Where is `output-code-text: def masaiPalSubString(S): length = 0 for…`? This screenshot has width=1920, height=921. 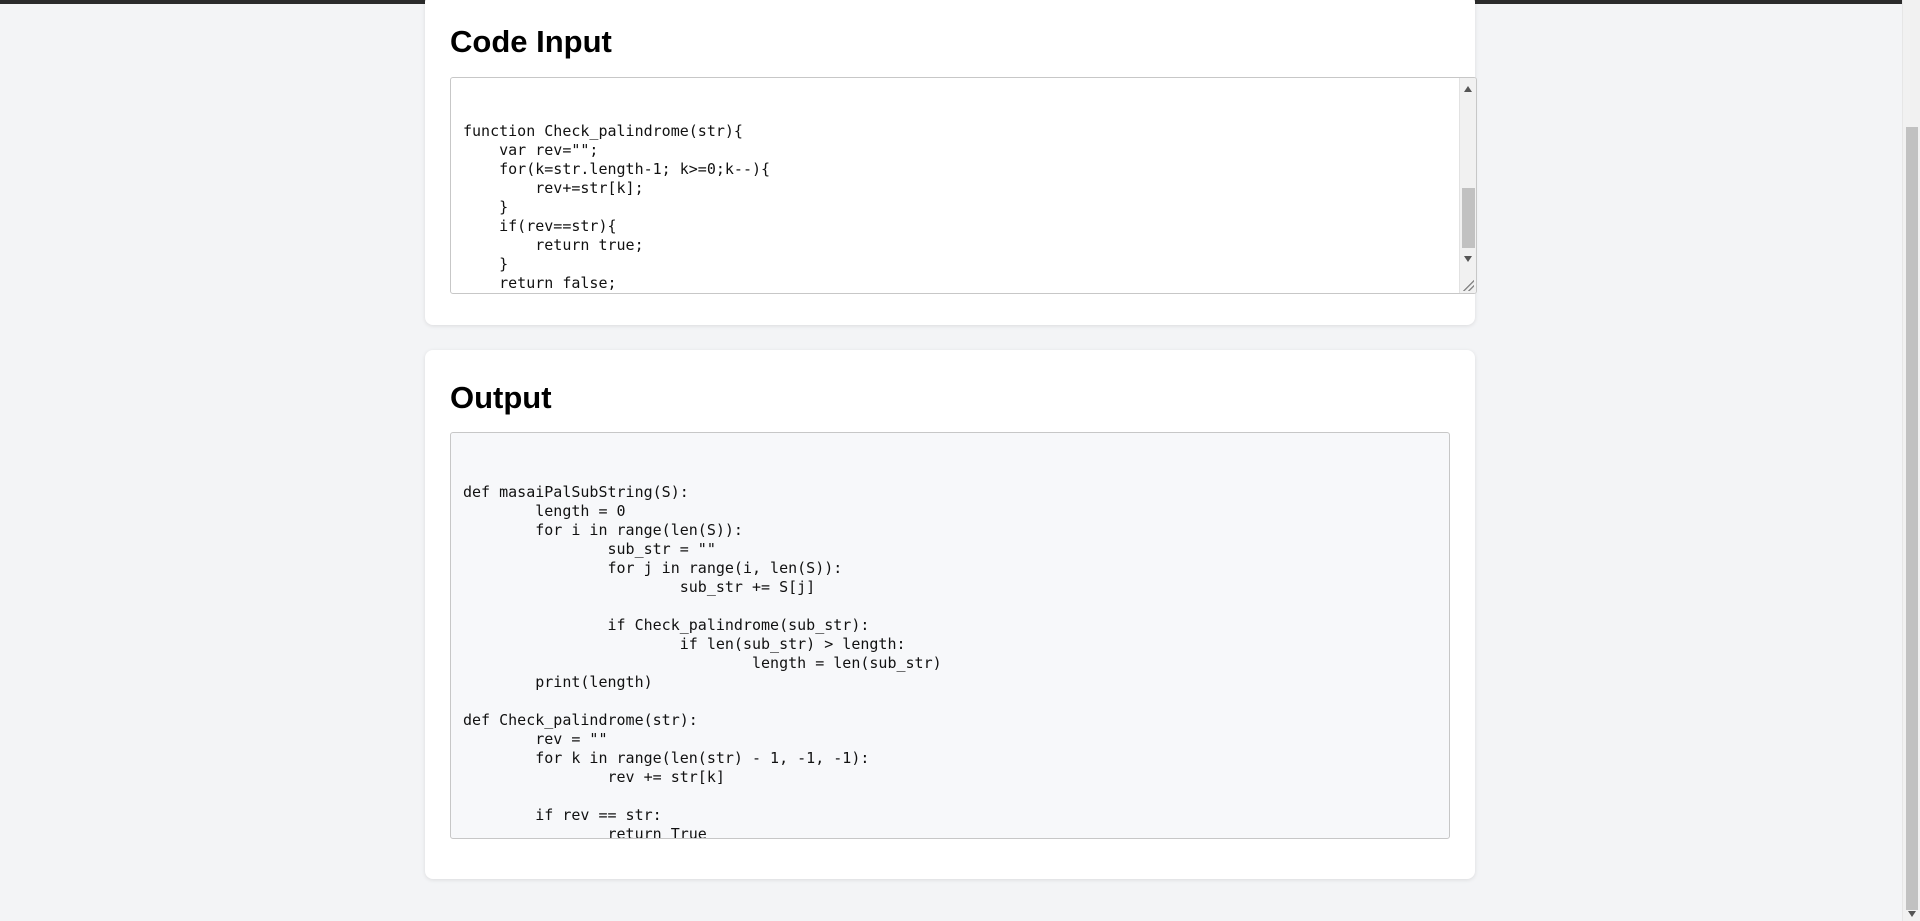 output-code-text: def masaiPalSubString(S): length = 0 for… is located at coordinates (702, 661).